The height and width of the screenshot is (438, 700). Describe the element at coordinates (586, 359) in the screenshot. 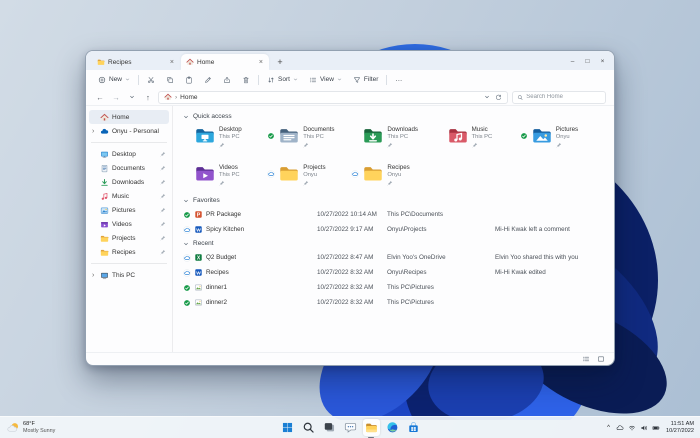

I see `view-toggle-details-view` at that location.